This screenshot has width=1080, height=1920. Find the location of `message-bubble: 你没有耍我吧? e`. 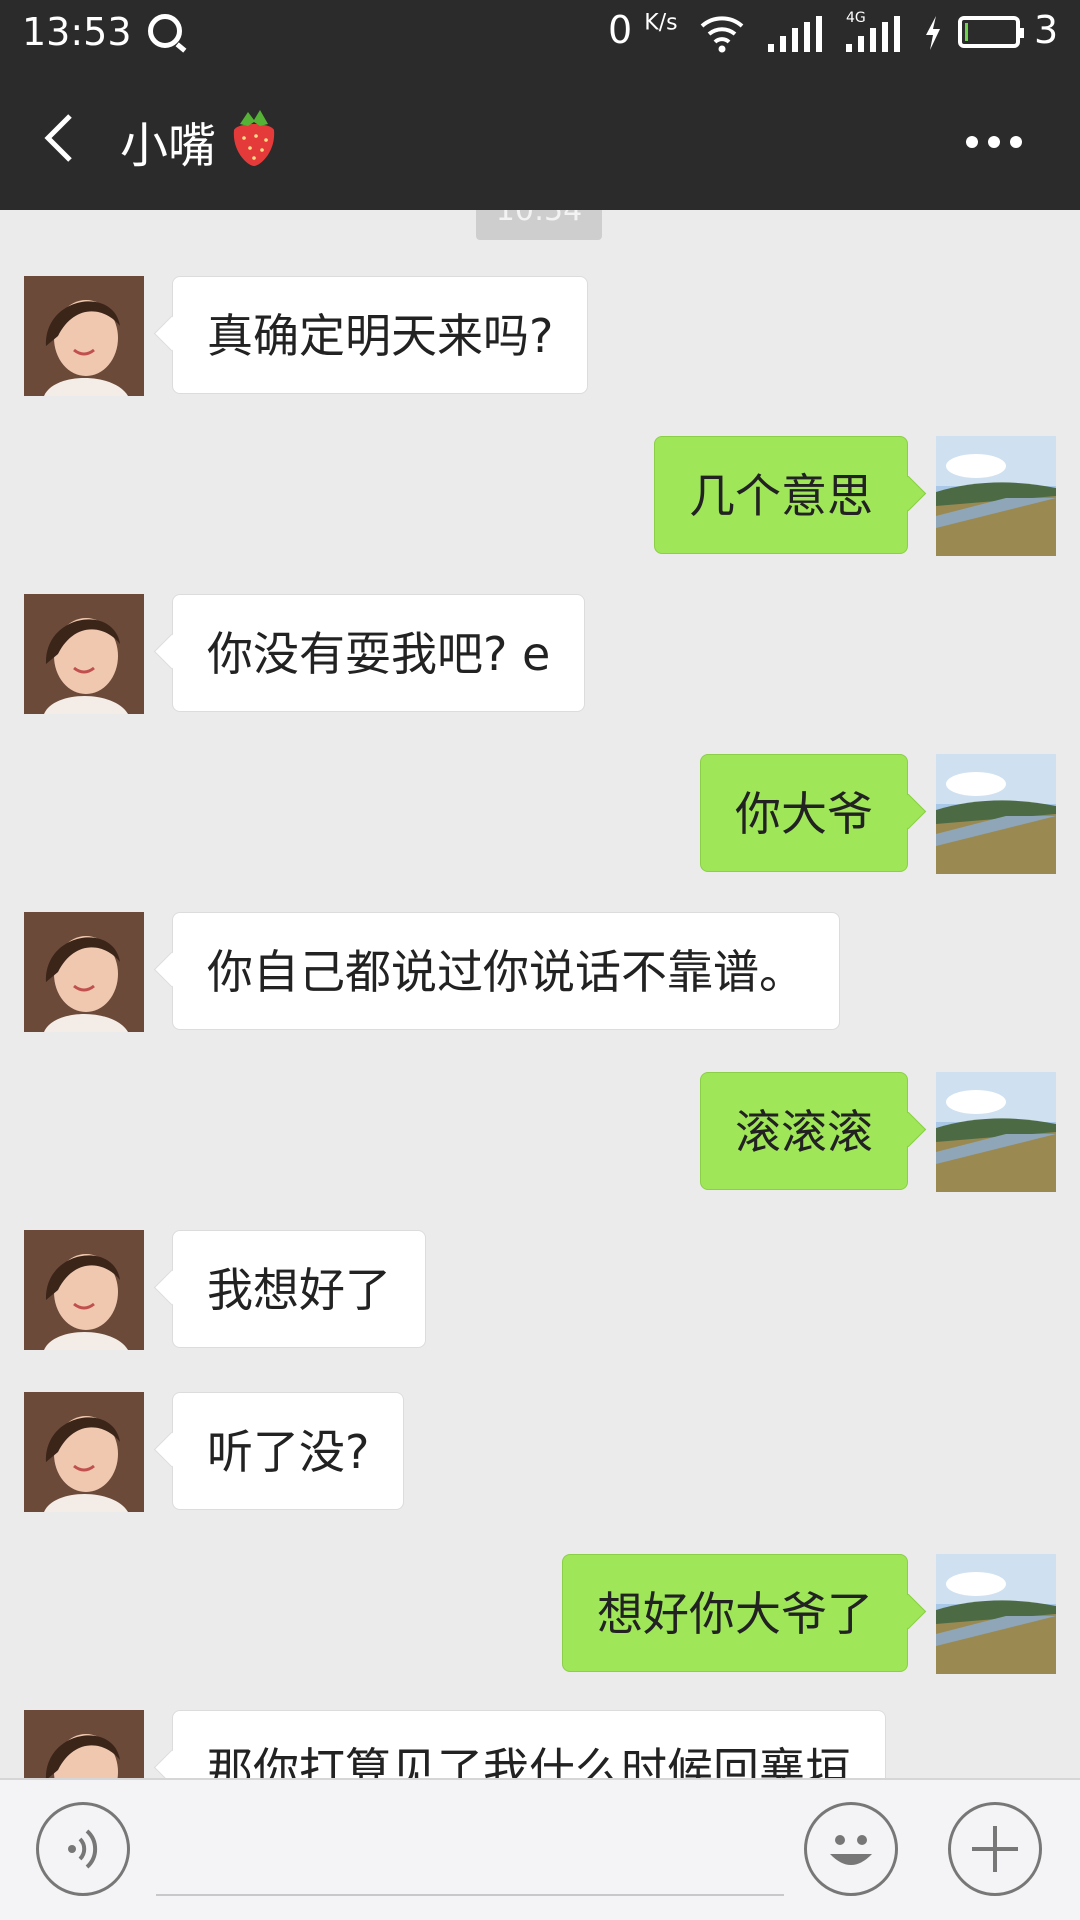

message-bubble: 你没有耍我吧? e is located at coordinates (379, 653).